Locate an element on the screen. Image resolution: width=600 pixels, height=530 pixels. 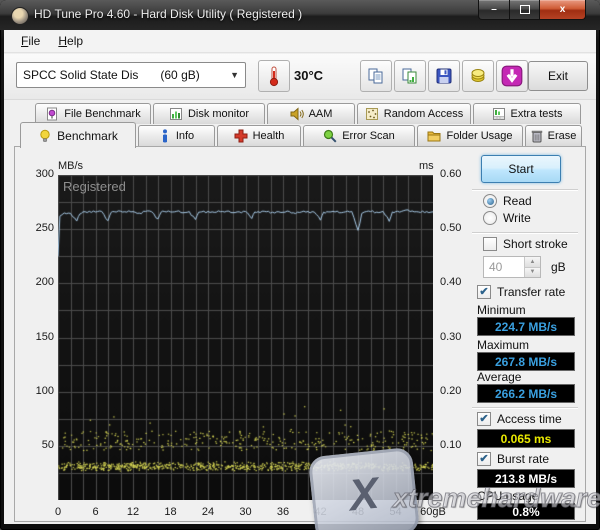
y-left-tick: 50 is located at coordinates (47, 444).